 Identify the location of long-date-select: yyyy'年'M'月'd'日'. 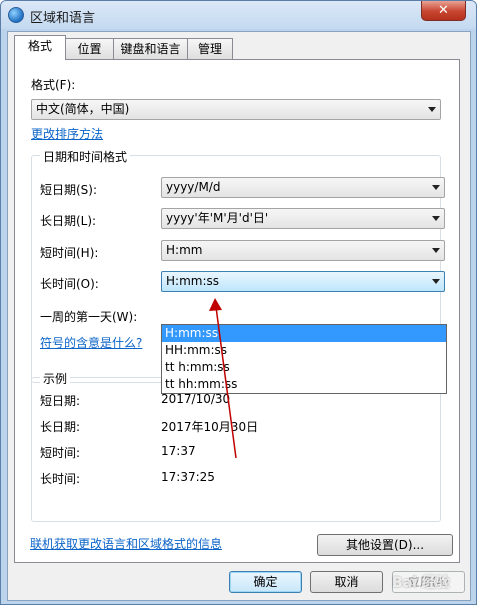
(303, 218).